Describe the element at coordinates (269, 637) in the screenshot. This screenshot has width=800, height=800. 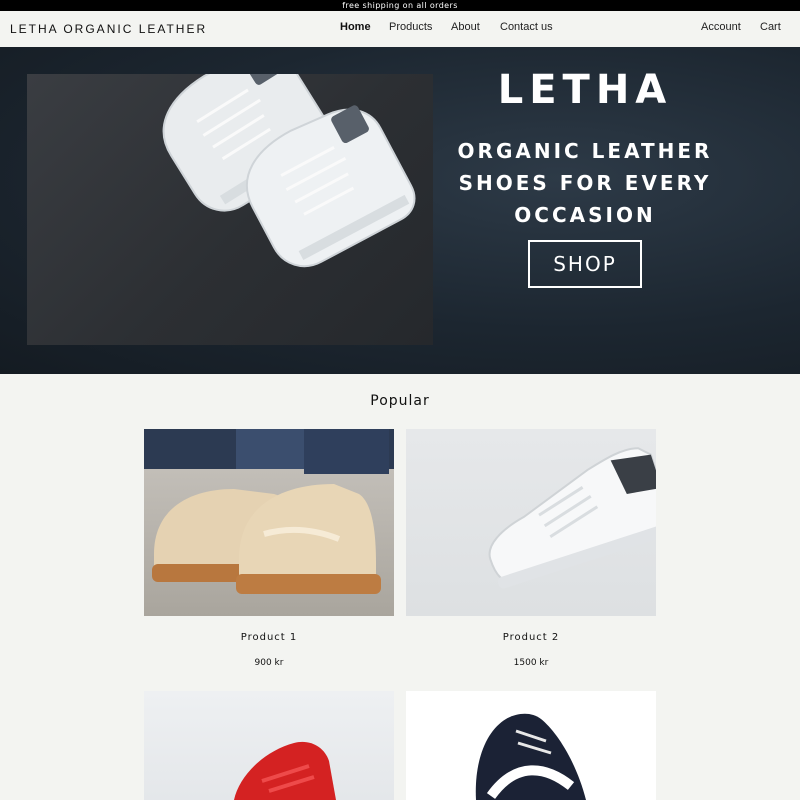
I see `product-1-name: Product 1` at that location.